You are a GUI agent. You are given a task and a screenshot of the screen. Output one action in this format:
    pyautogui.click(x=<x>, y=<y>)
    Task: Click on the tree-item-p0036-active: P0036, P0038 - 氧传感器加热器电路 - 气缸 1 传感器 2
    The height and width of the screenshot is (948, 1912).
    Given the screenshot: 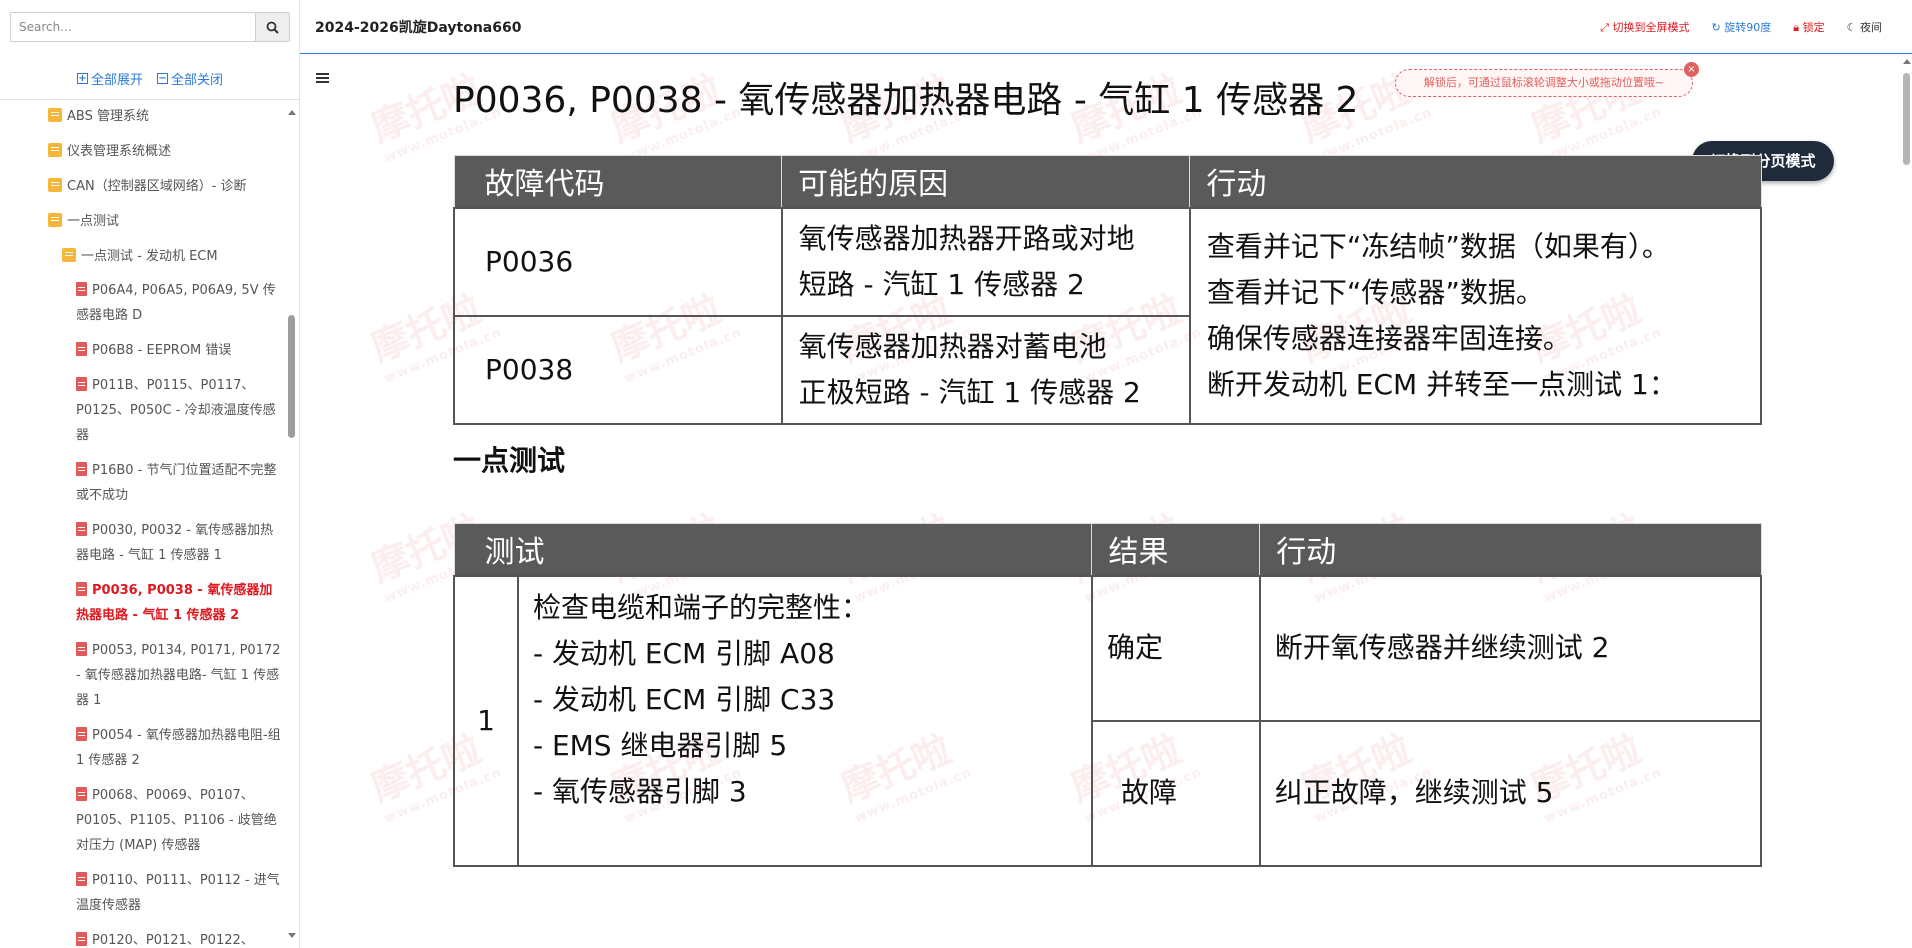 What is the action you would take?
    pyautogui.click(x=180, y=603)
    